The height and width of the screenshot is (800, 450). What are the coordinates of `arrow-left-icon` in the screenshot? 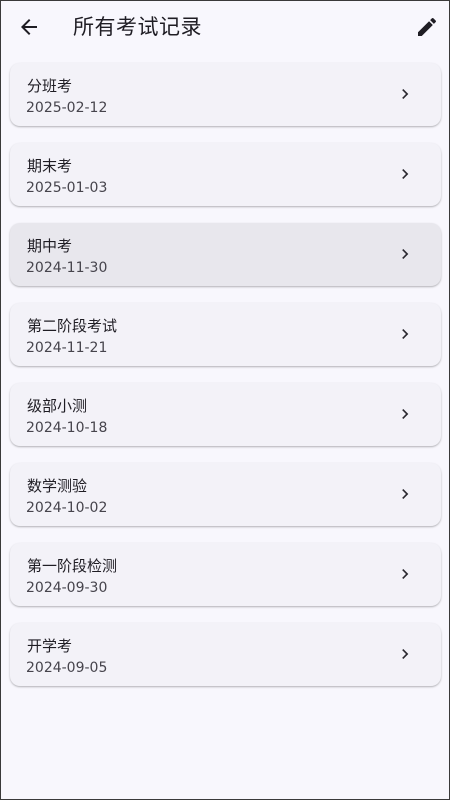 It's located at (29, 27).